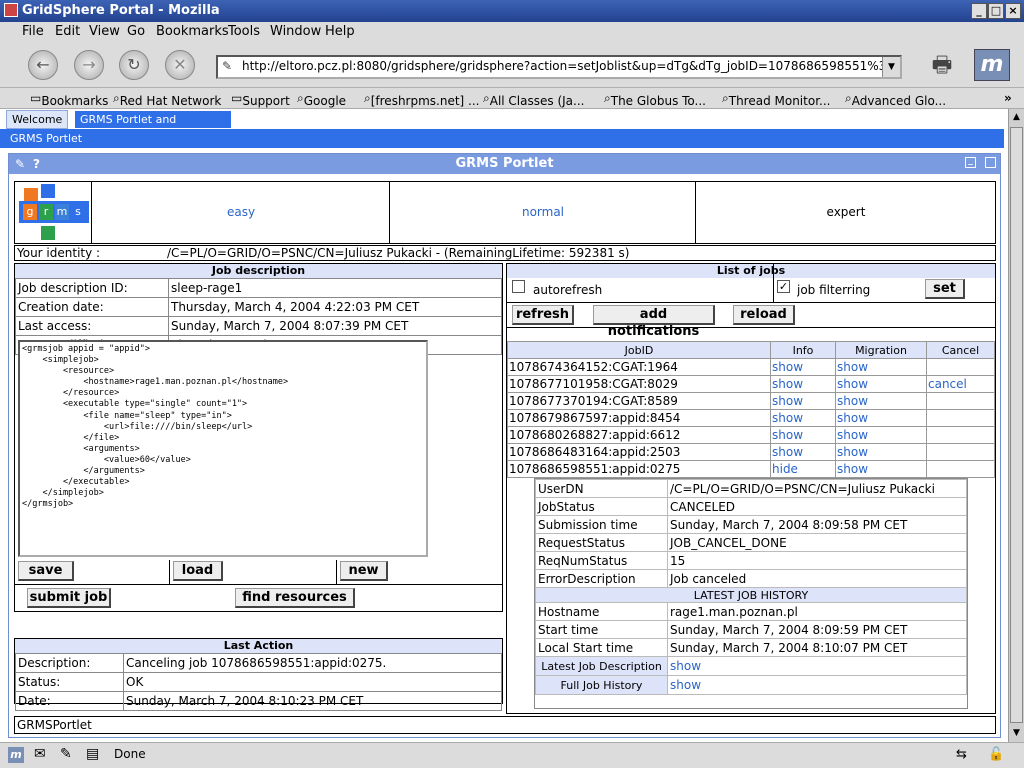 This screenshot has width=1024, height=768. I want to click on menu-window: Window, so click(295, 31).